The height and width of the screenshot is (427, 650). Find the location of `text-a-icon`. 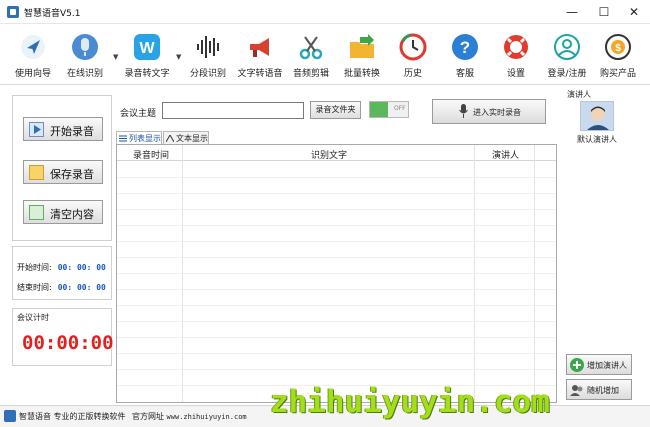

text-a-icon is located at coordinates (170, 138).